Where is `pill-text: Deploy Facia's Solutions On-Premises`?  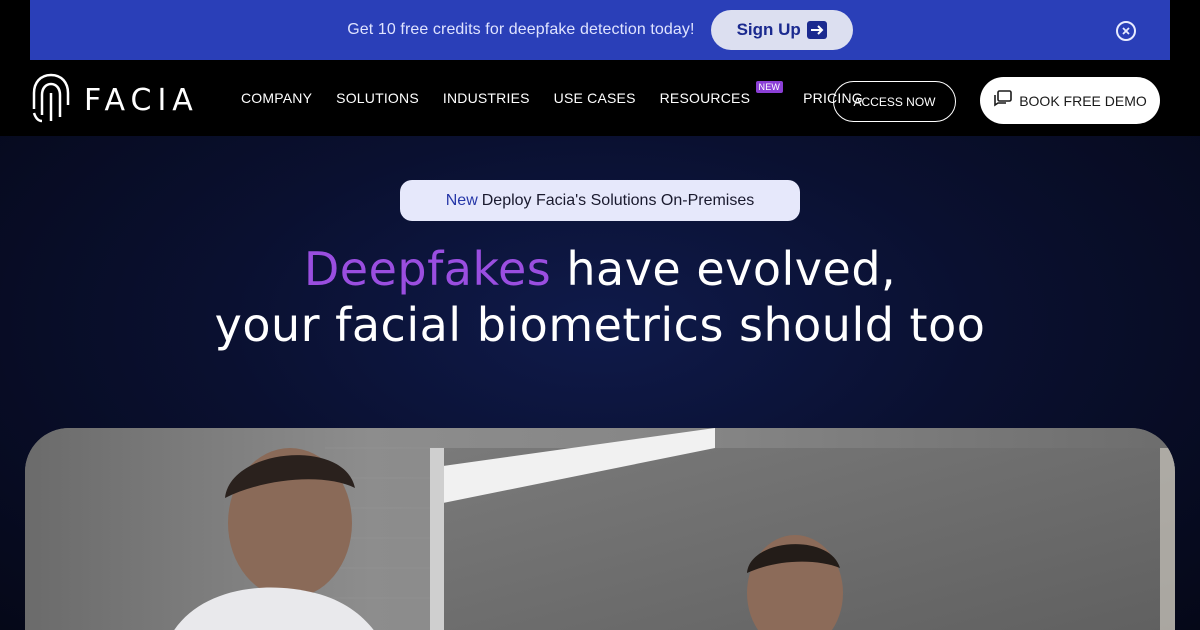 pill-text: Deploy Facia's Solutions On-Premises is located at coordinates (618, 200).